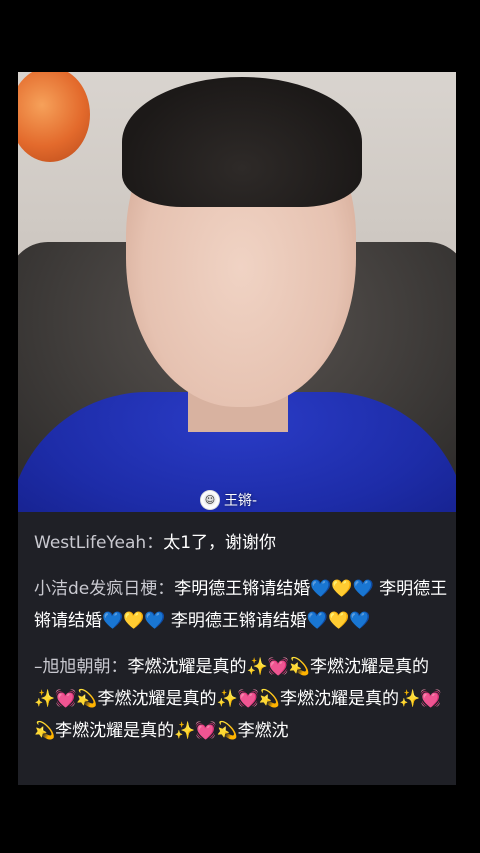  I want to click on comment-author: WestLifeYeah：, so click(98, 543).